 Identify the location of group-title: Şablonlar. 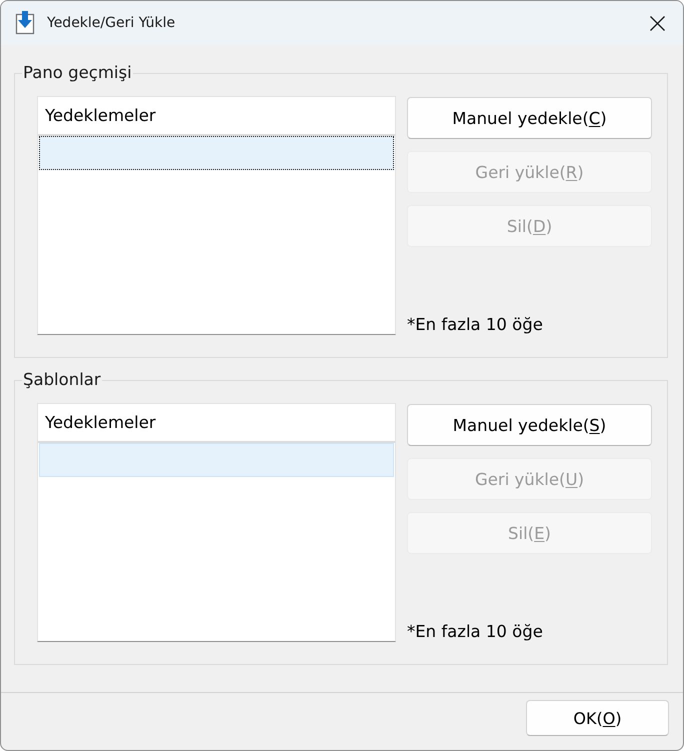
(62, 380).